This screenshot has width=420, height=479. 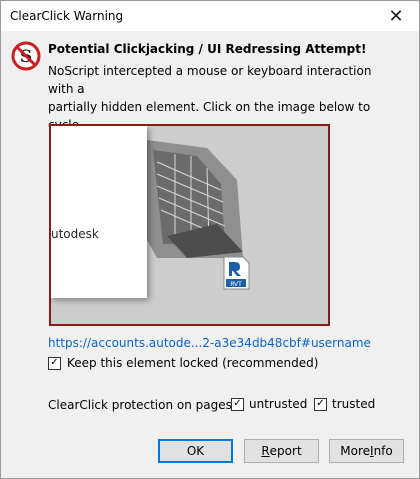 I want to click on keep-locked-checkbox: ✓ Keep this element locked (recommended), so click(x=183, y=363).